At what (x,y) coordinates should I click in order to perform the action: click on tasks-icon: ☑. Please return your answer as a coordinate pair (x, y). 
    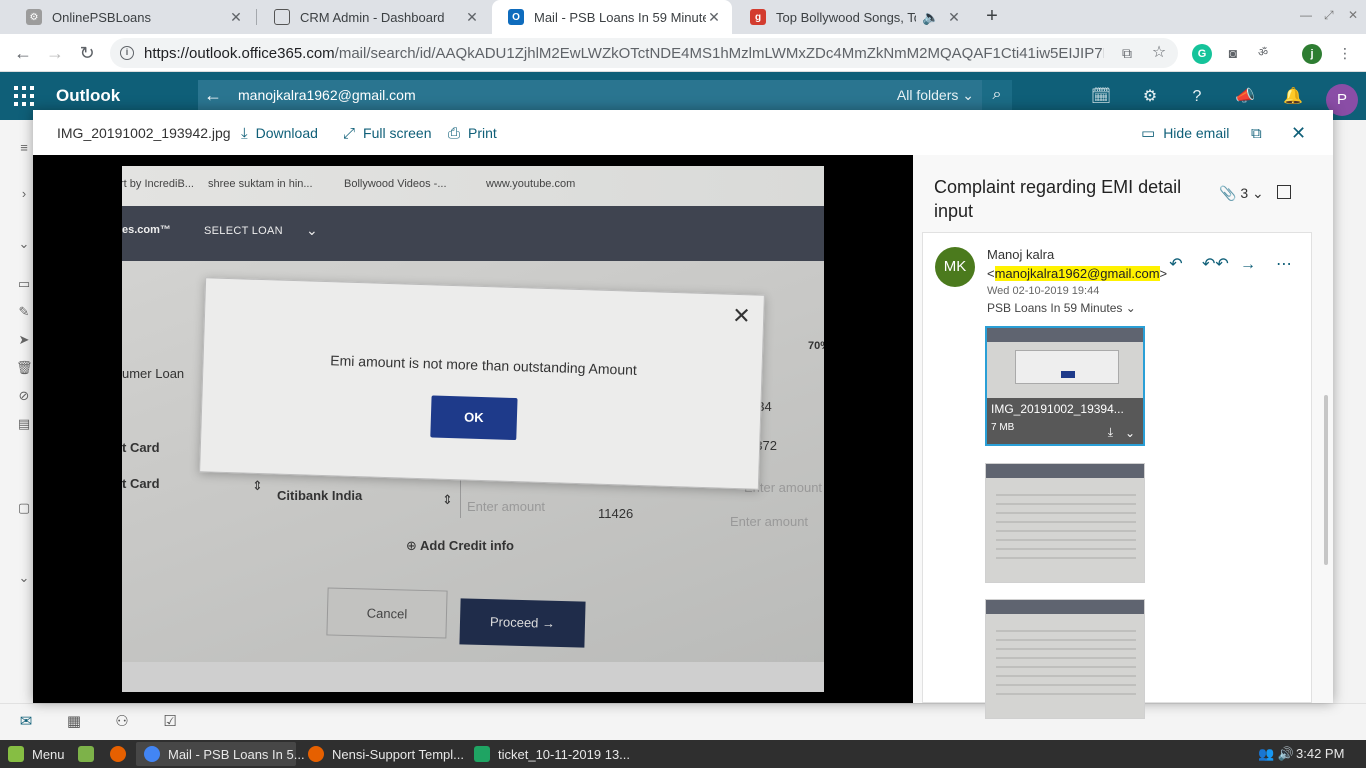
    Looking at the image, I should click on (170, 722).